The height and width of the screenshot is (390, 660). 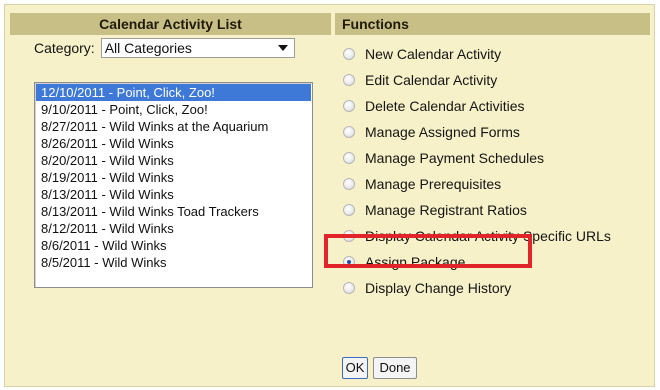 I want to click on function-option: Edit Calendar Activity, so click(x=493, y=80).